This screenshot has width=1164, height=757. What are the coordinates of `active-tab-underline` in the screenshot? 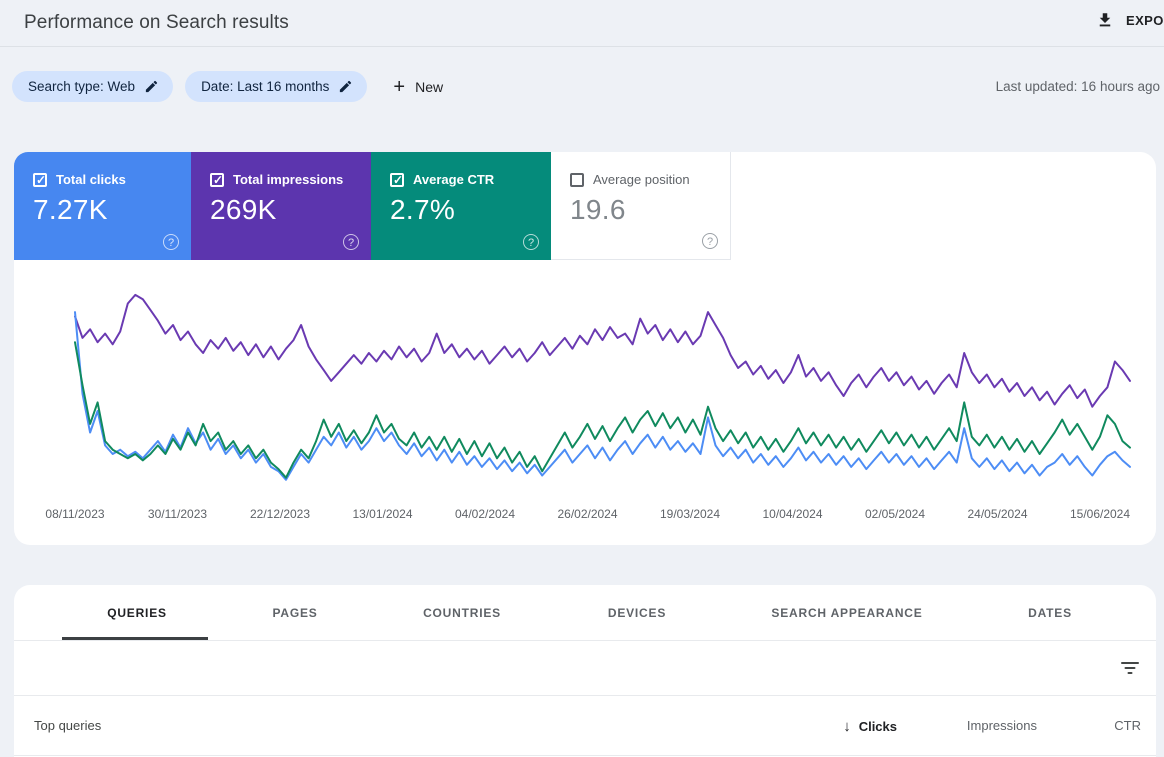 It's located at (135, 638).